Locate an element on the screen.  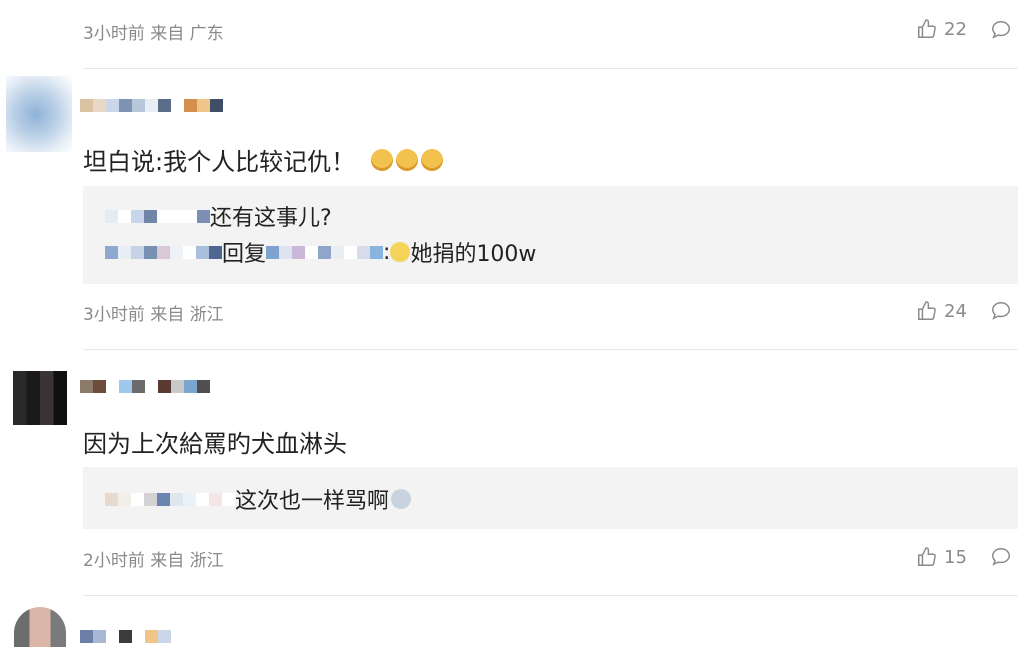
reply-item: 回复 : 她捐的100w is located at coordinates (320, 252).